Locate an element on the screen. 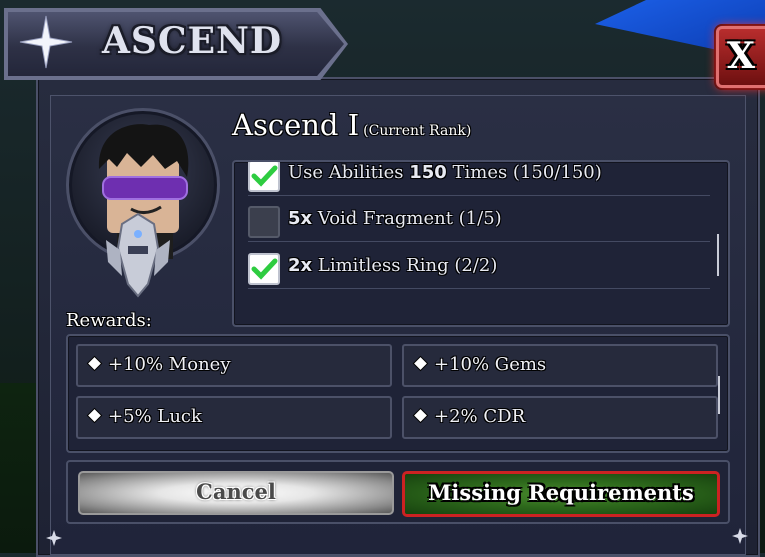 The height and width of the screenshot is (557, 765). close-button: X is located at coordinates (740, 57).